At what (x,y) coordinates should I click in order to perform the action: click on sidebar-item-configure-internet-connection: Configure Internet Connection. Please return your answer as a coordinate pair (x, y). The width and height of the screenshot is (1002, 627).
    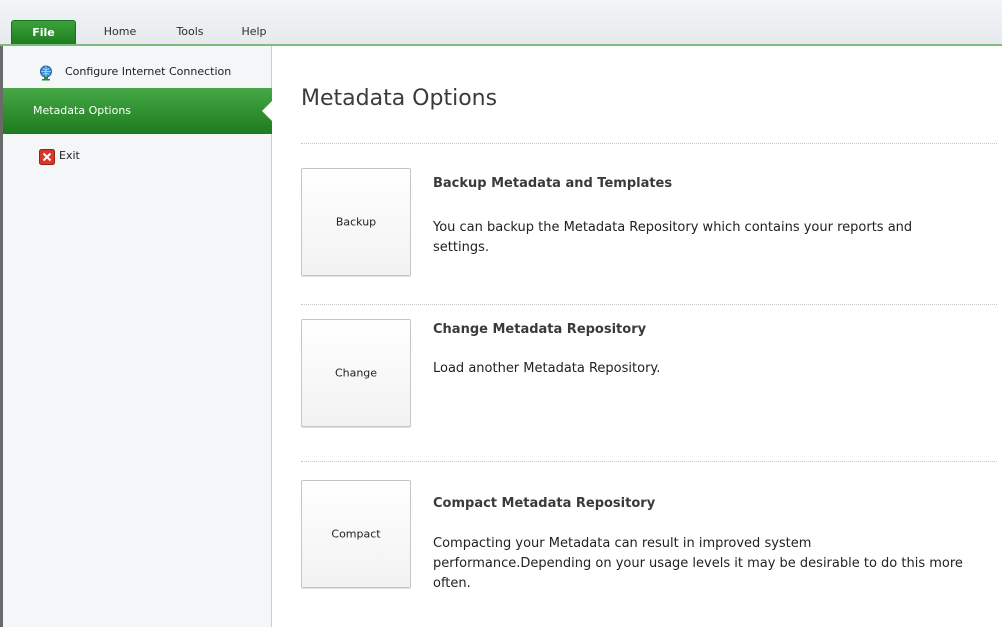
    Looking at the image, I should click on (137, 72).